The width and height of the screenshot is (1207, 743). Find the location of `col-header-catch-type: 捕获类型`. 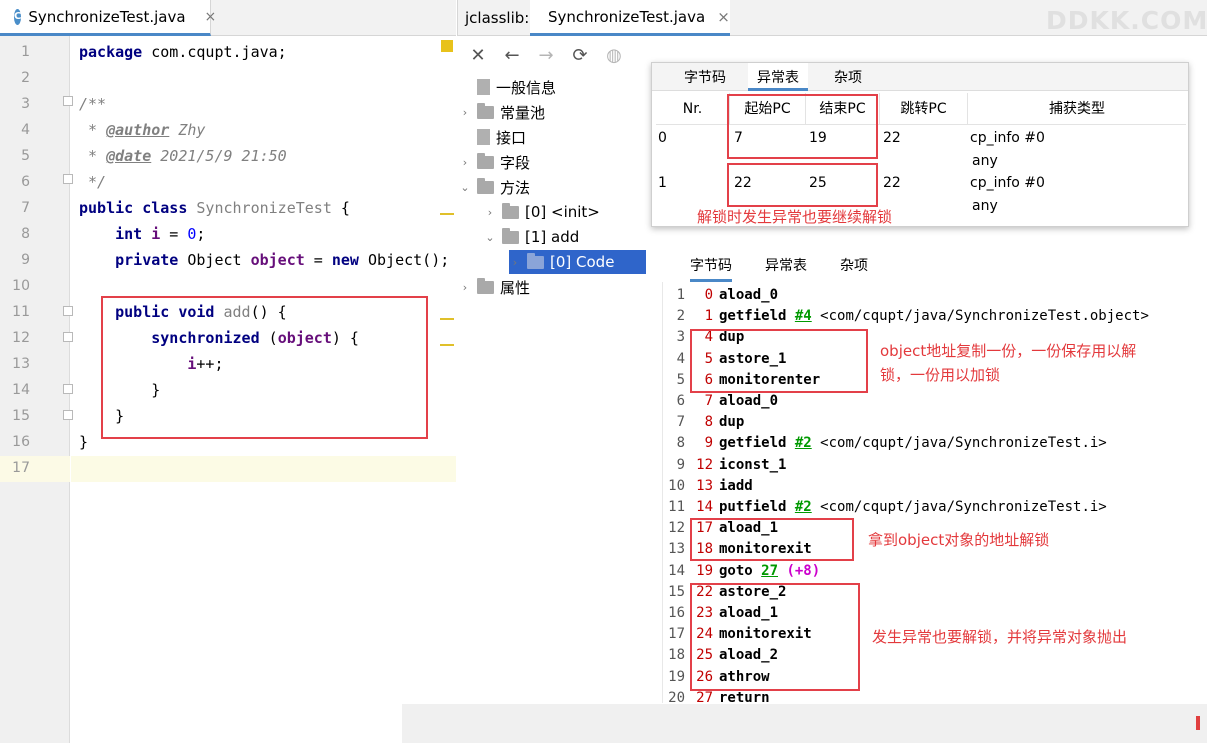

col-header-catch-type: 捕获类型 is located at coordinates (1077, 109).